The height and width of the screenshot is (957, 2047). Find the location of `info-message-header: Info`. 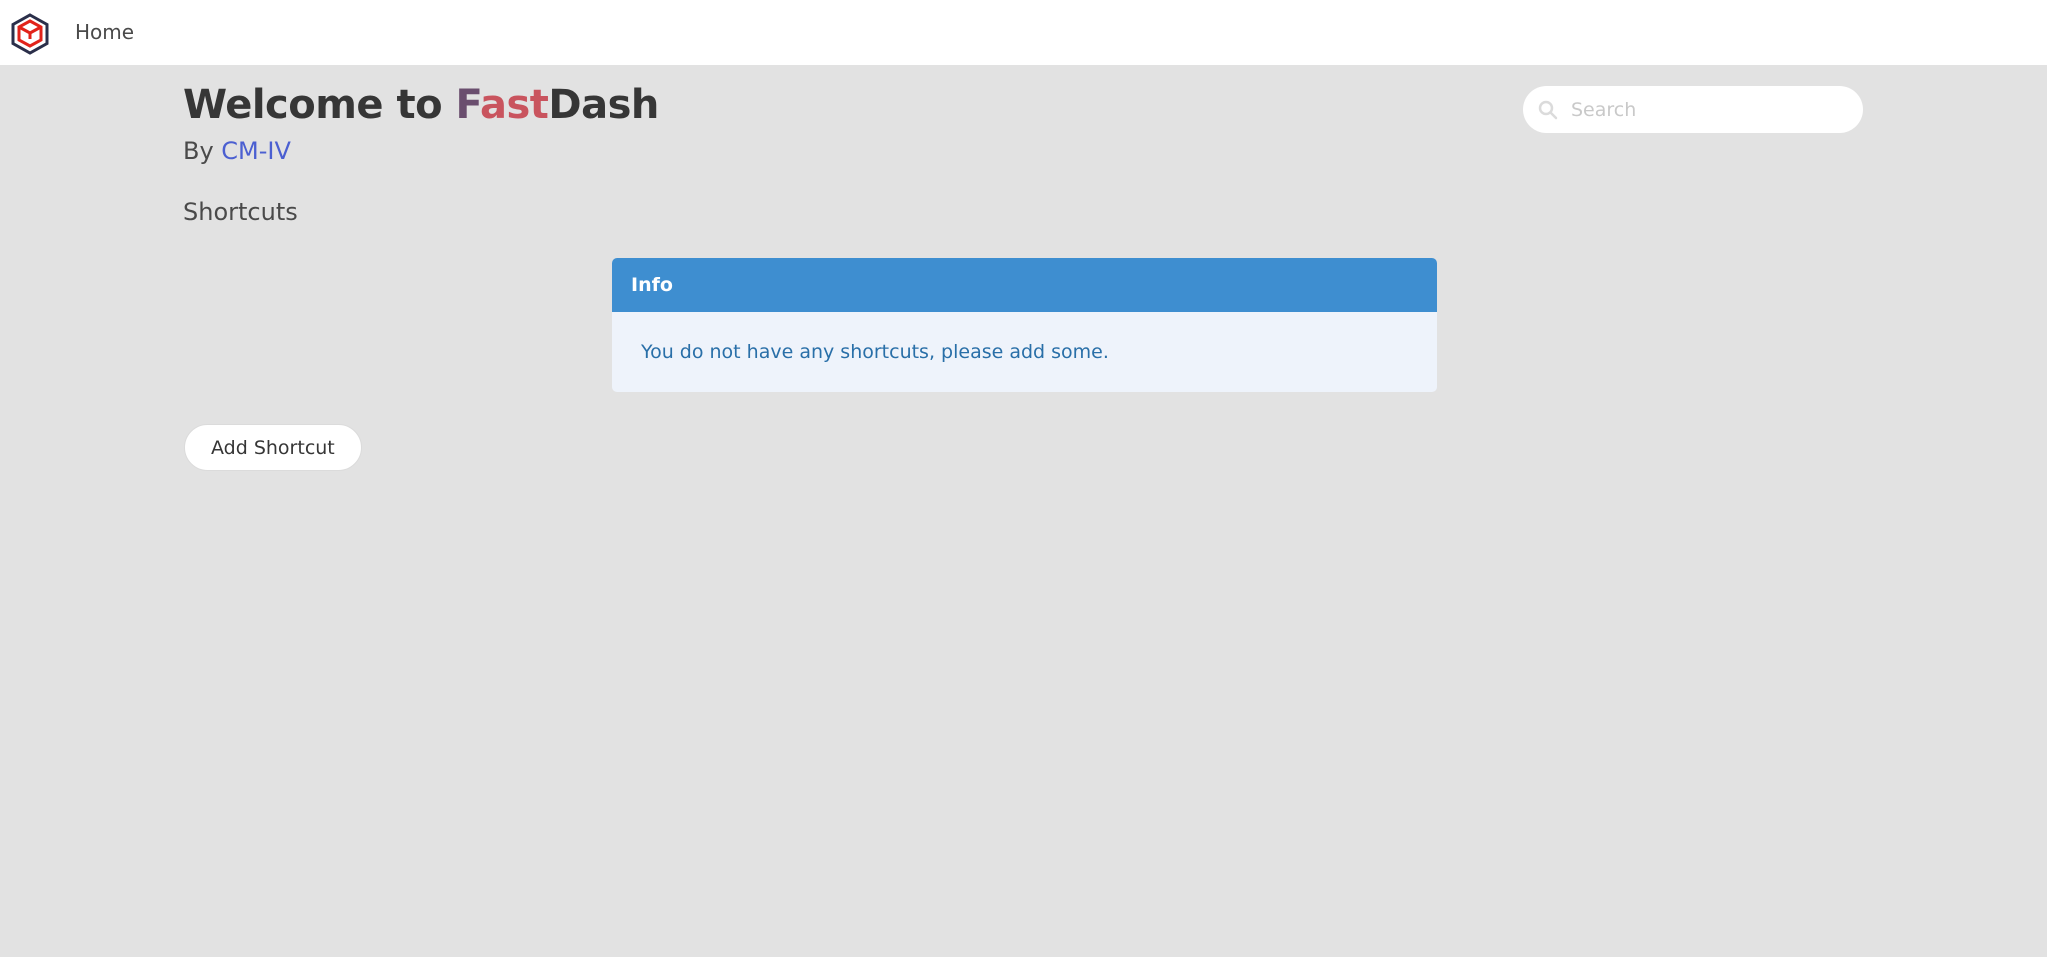

info-message-header: Info is located at coordinates (1024, 285).